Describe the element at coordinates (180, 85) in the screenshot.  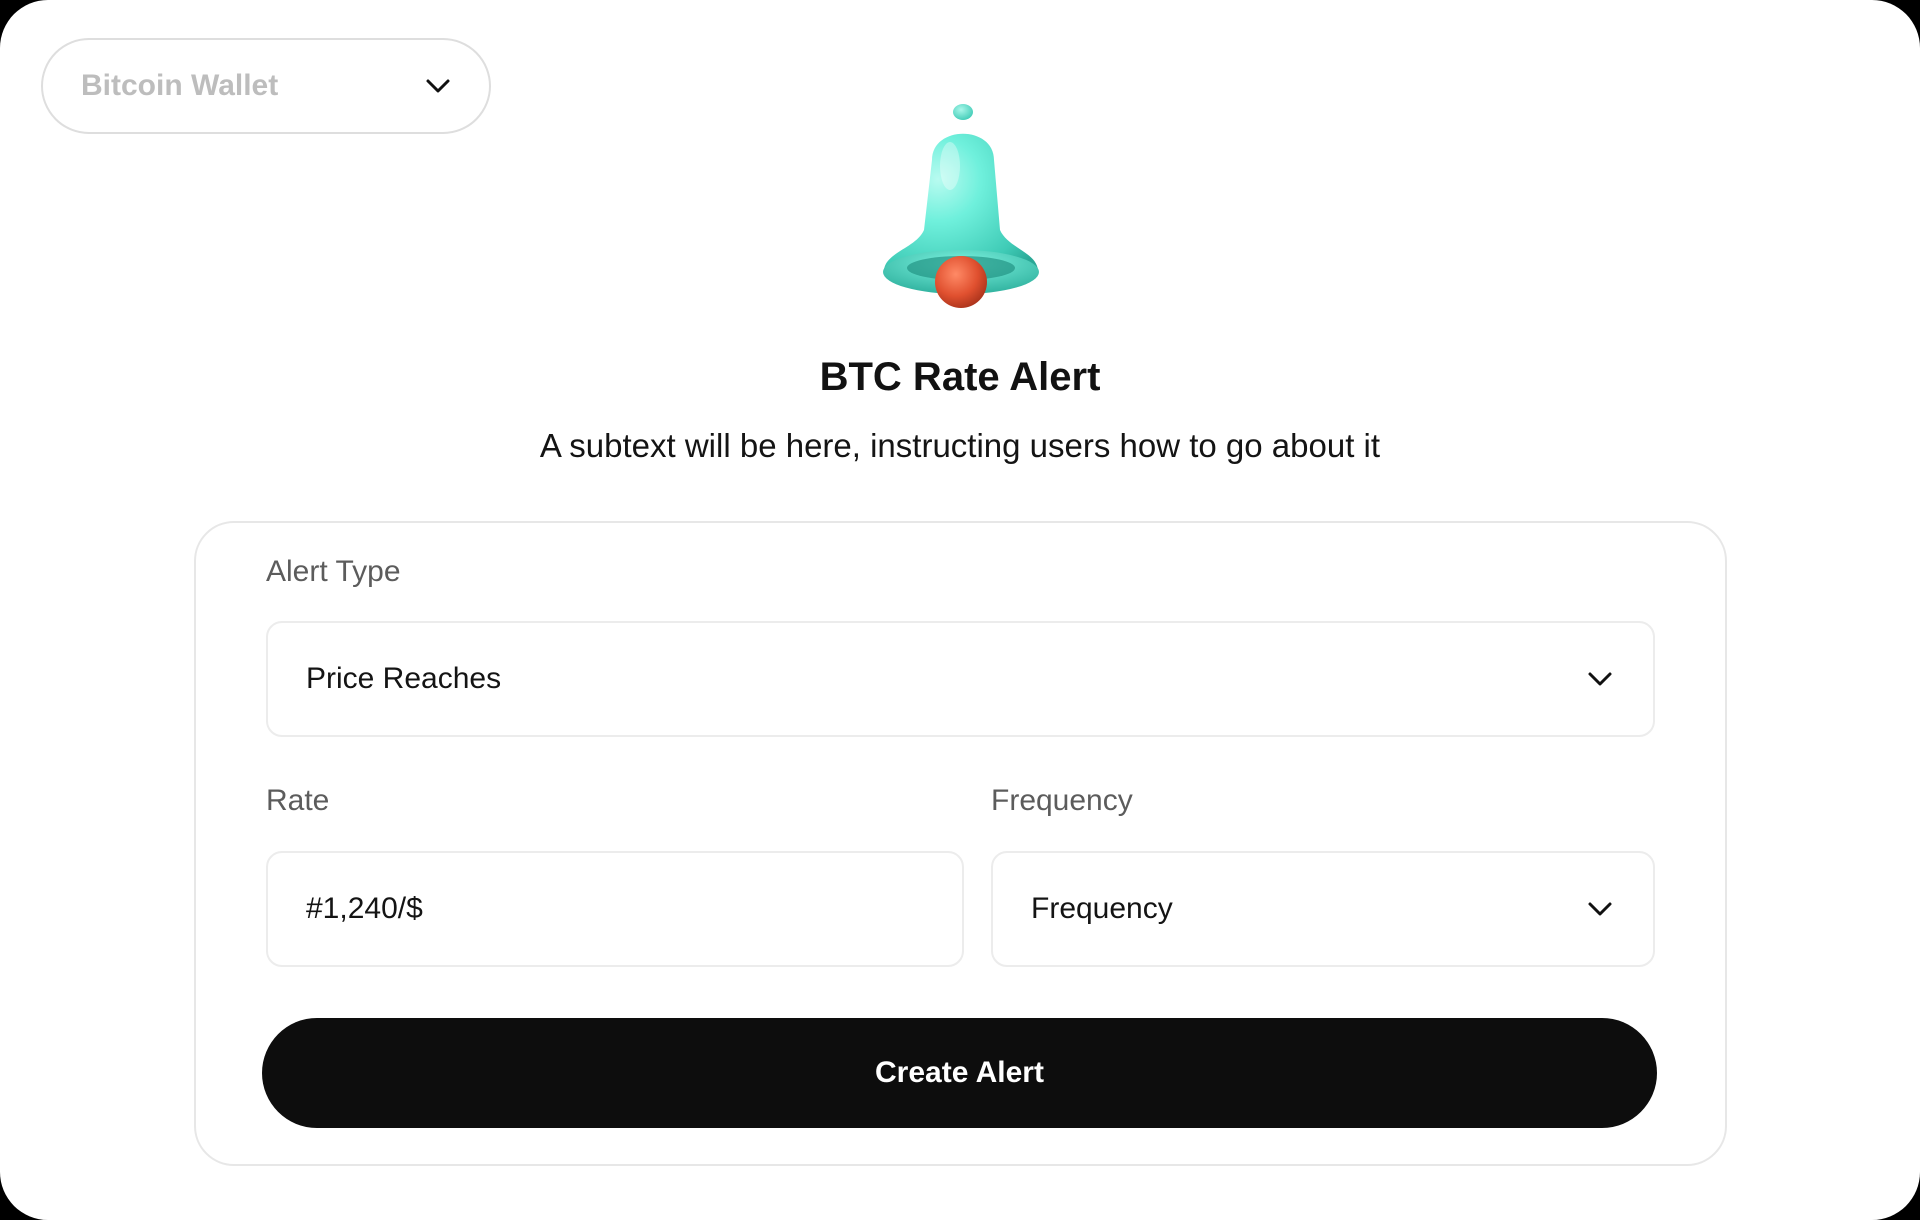
I see `wallet-selector-label: Bitcoin Wallet` at that location.